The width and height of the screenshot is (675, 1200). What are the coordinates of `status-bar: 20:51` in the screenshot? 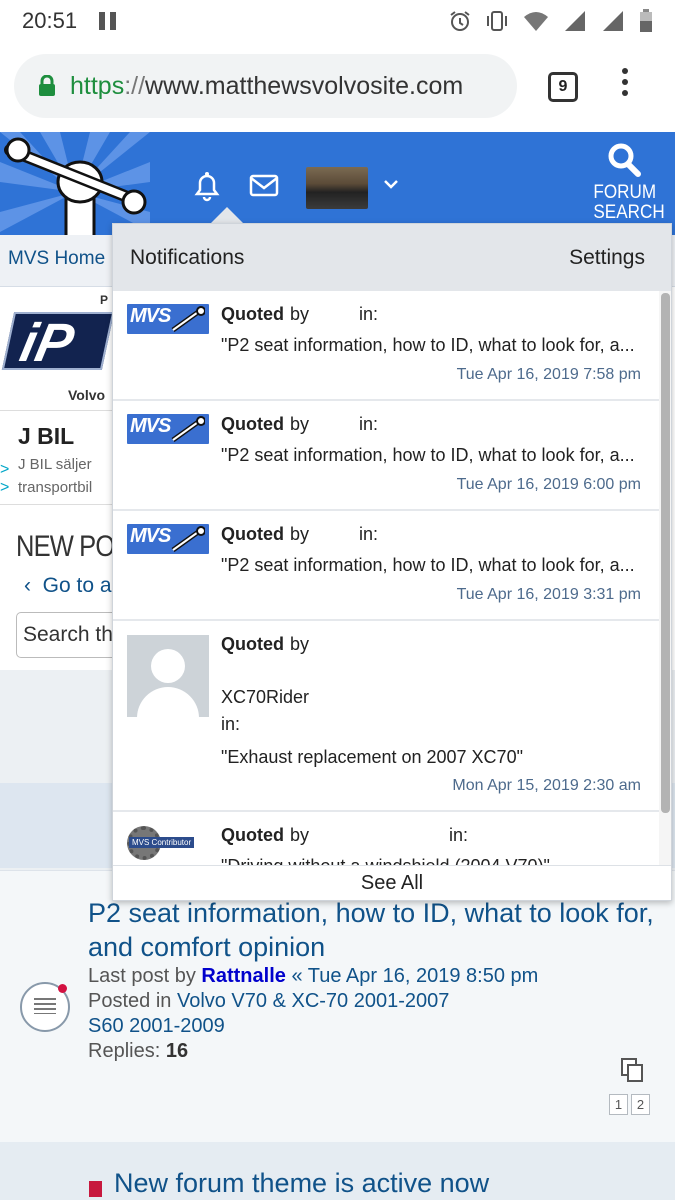 It's located at (337, 21).